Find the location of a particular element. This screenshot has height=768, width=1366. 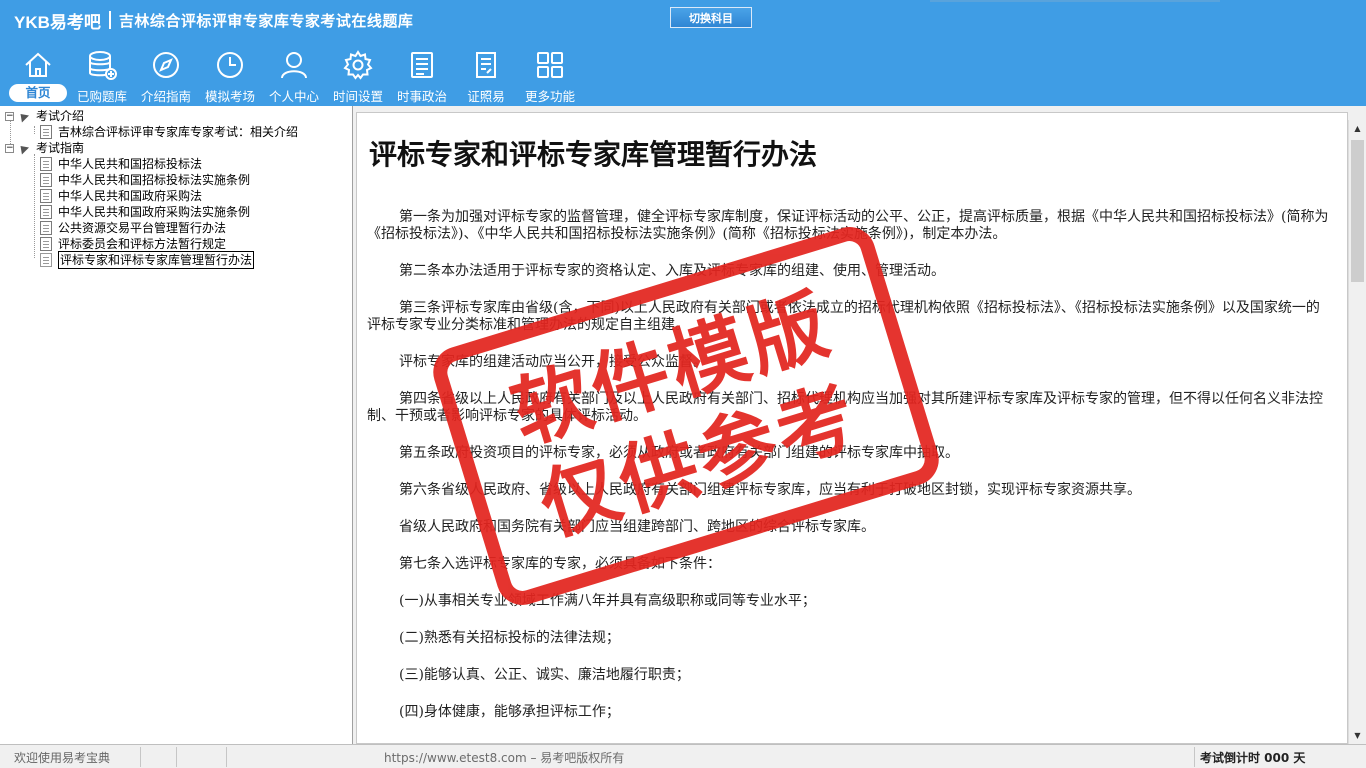

tree-item-label: 评标委员会和评标方法暂行规定 is located at coordinates (142, 244).